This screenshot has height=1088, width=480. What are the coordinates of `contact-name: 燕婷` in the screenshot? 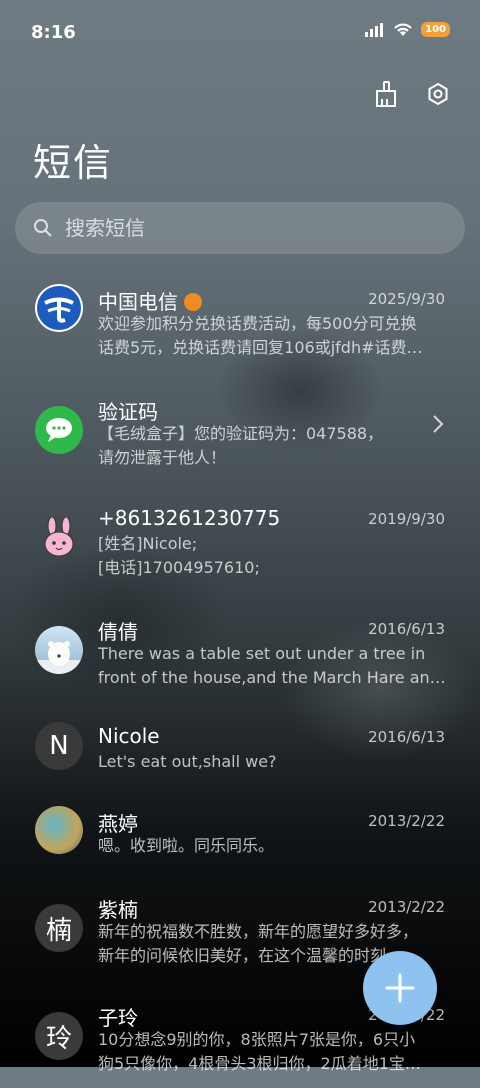 It's located at (118, 824).